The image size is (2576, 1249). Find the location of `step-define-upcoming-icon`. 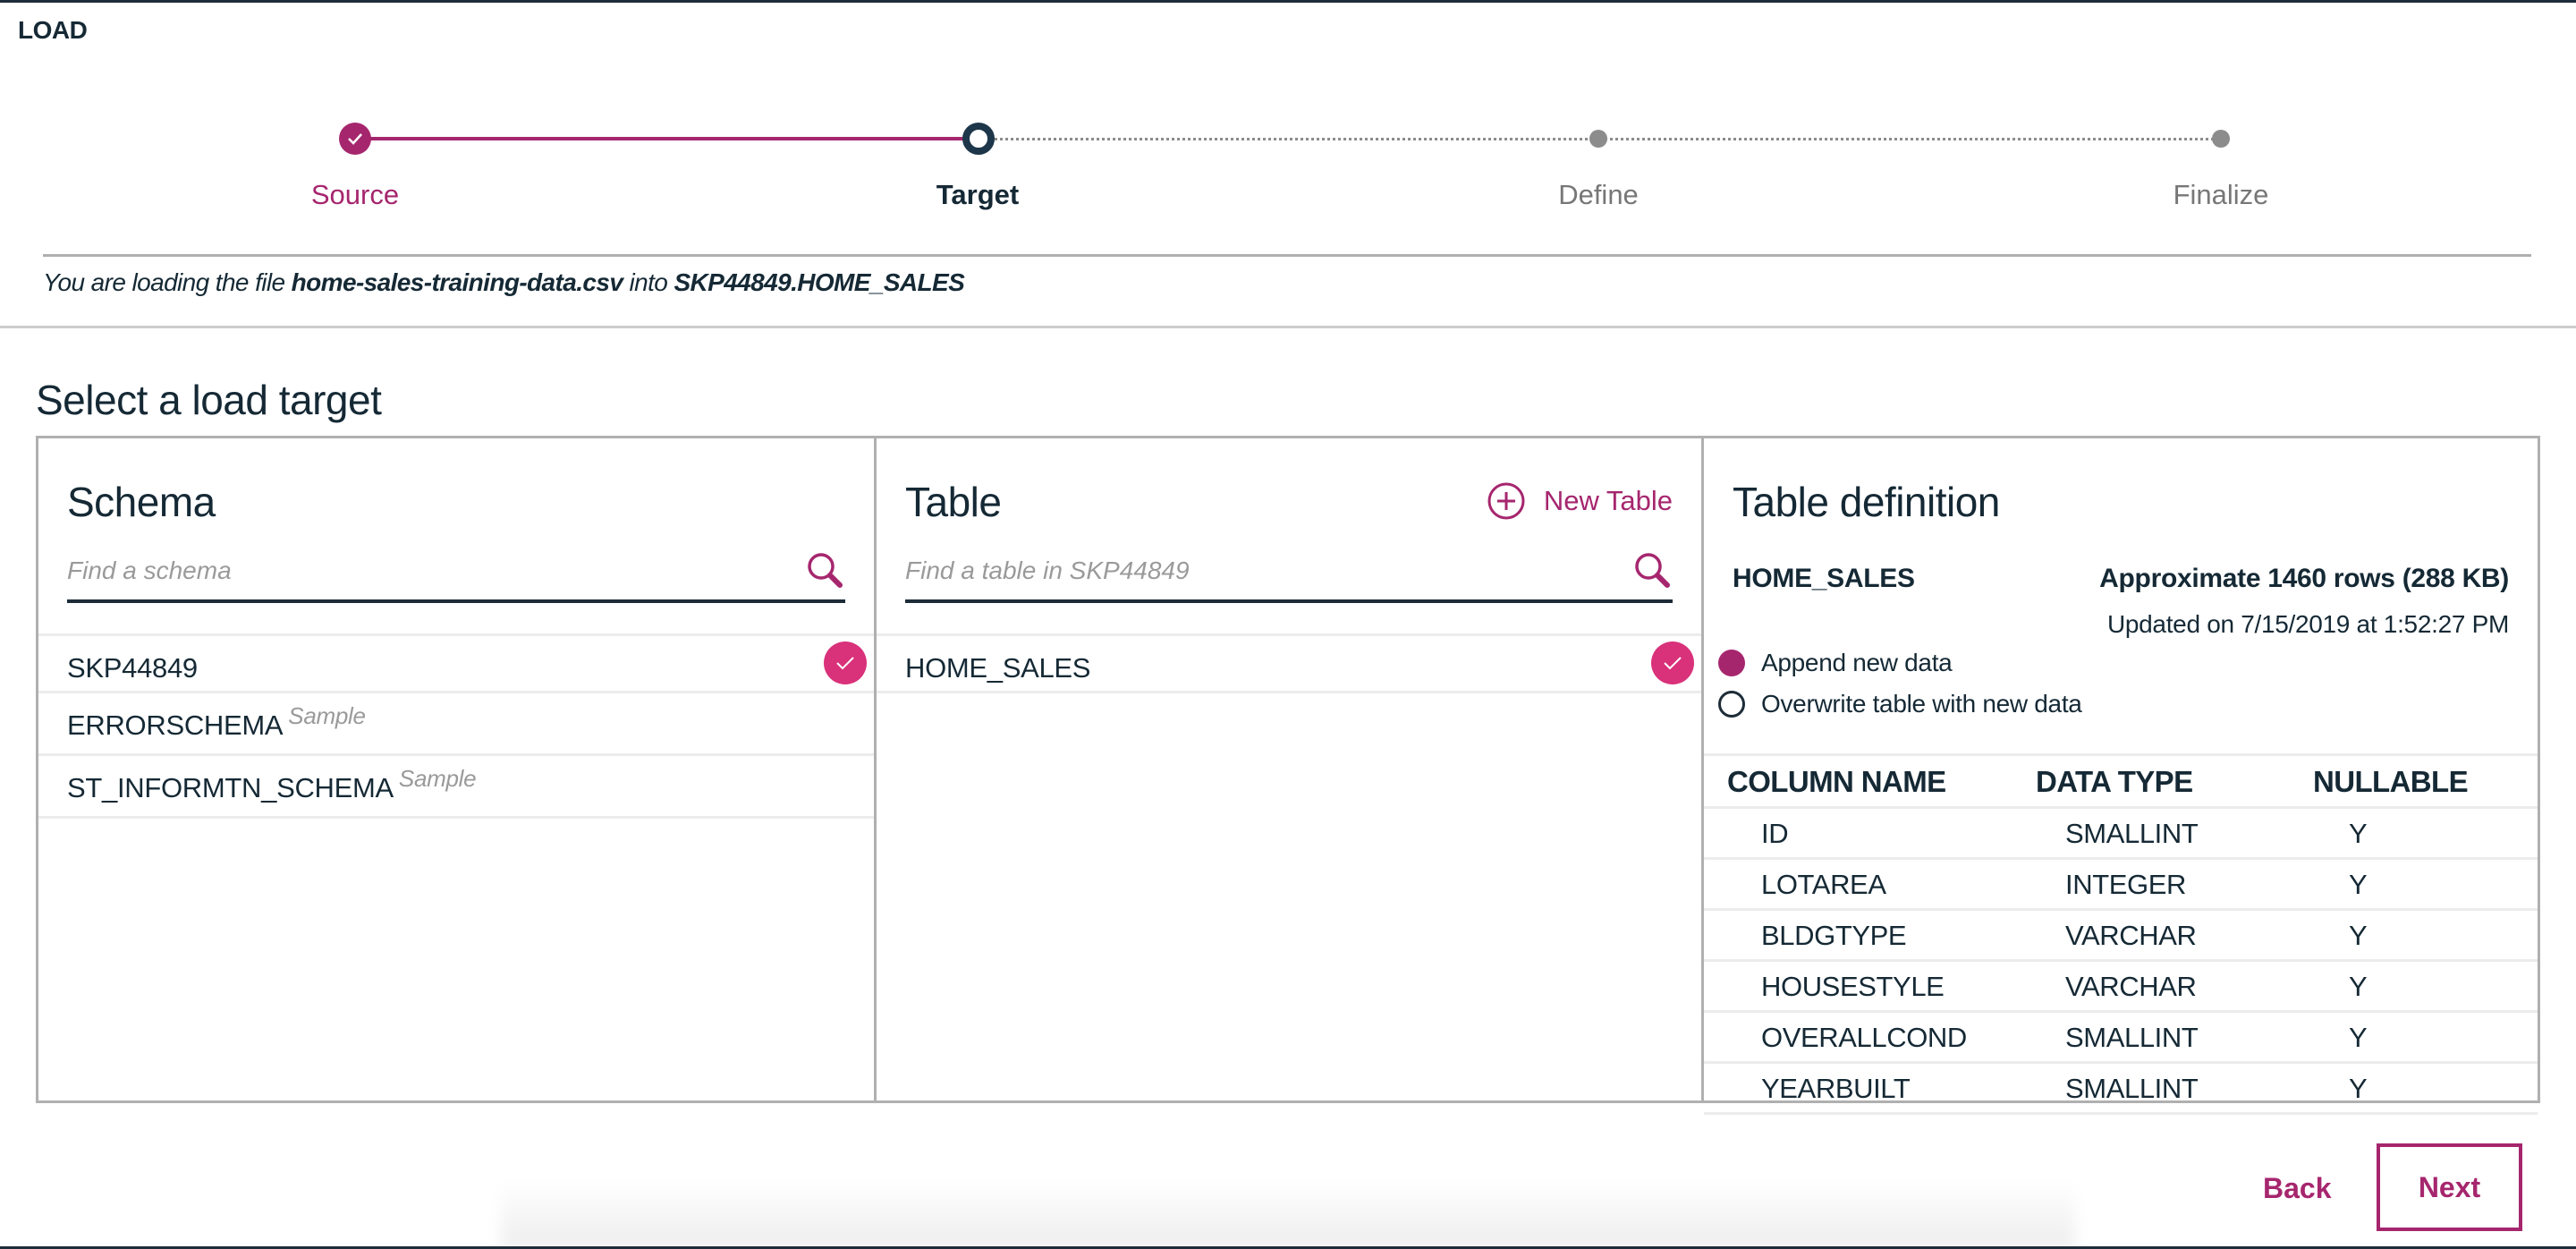

step-define-upcoming-icon is located at coordinates (1598, 139).